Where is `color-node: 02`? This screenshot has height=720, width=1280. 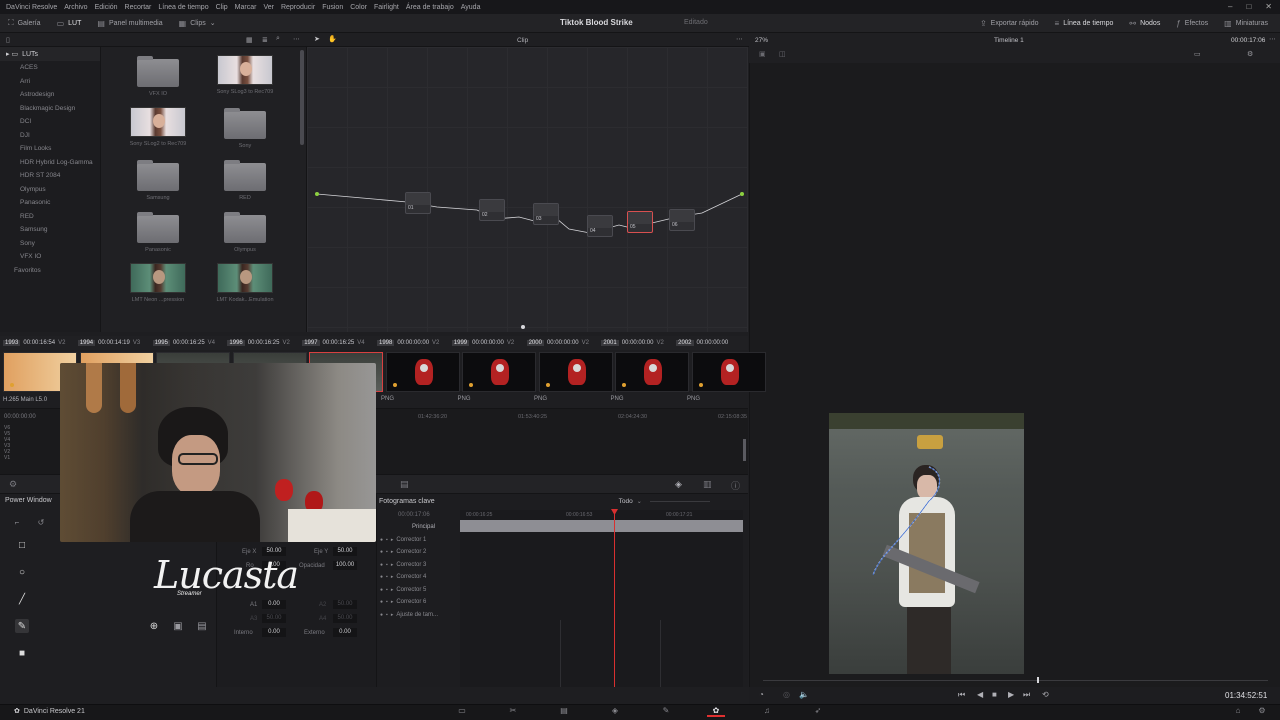 color-node: 02 is located at coordinates (492, 210).